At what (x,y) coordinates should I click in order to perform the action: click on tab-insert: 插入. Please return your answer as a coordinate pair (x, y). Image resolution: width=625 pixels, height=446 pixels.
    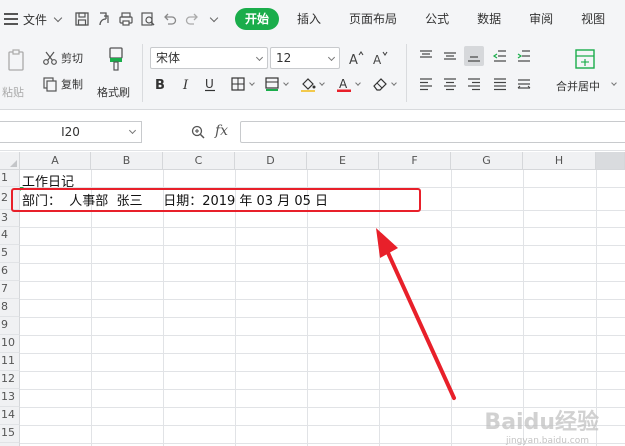
    Looking at the image, I should click on (309, 19).